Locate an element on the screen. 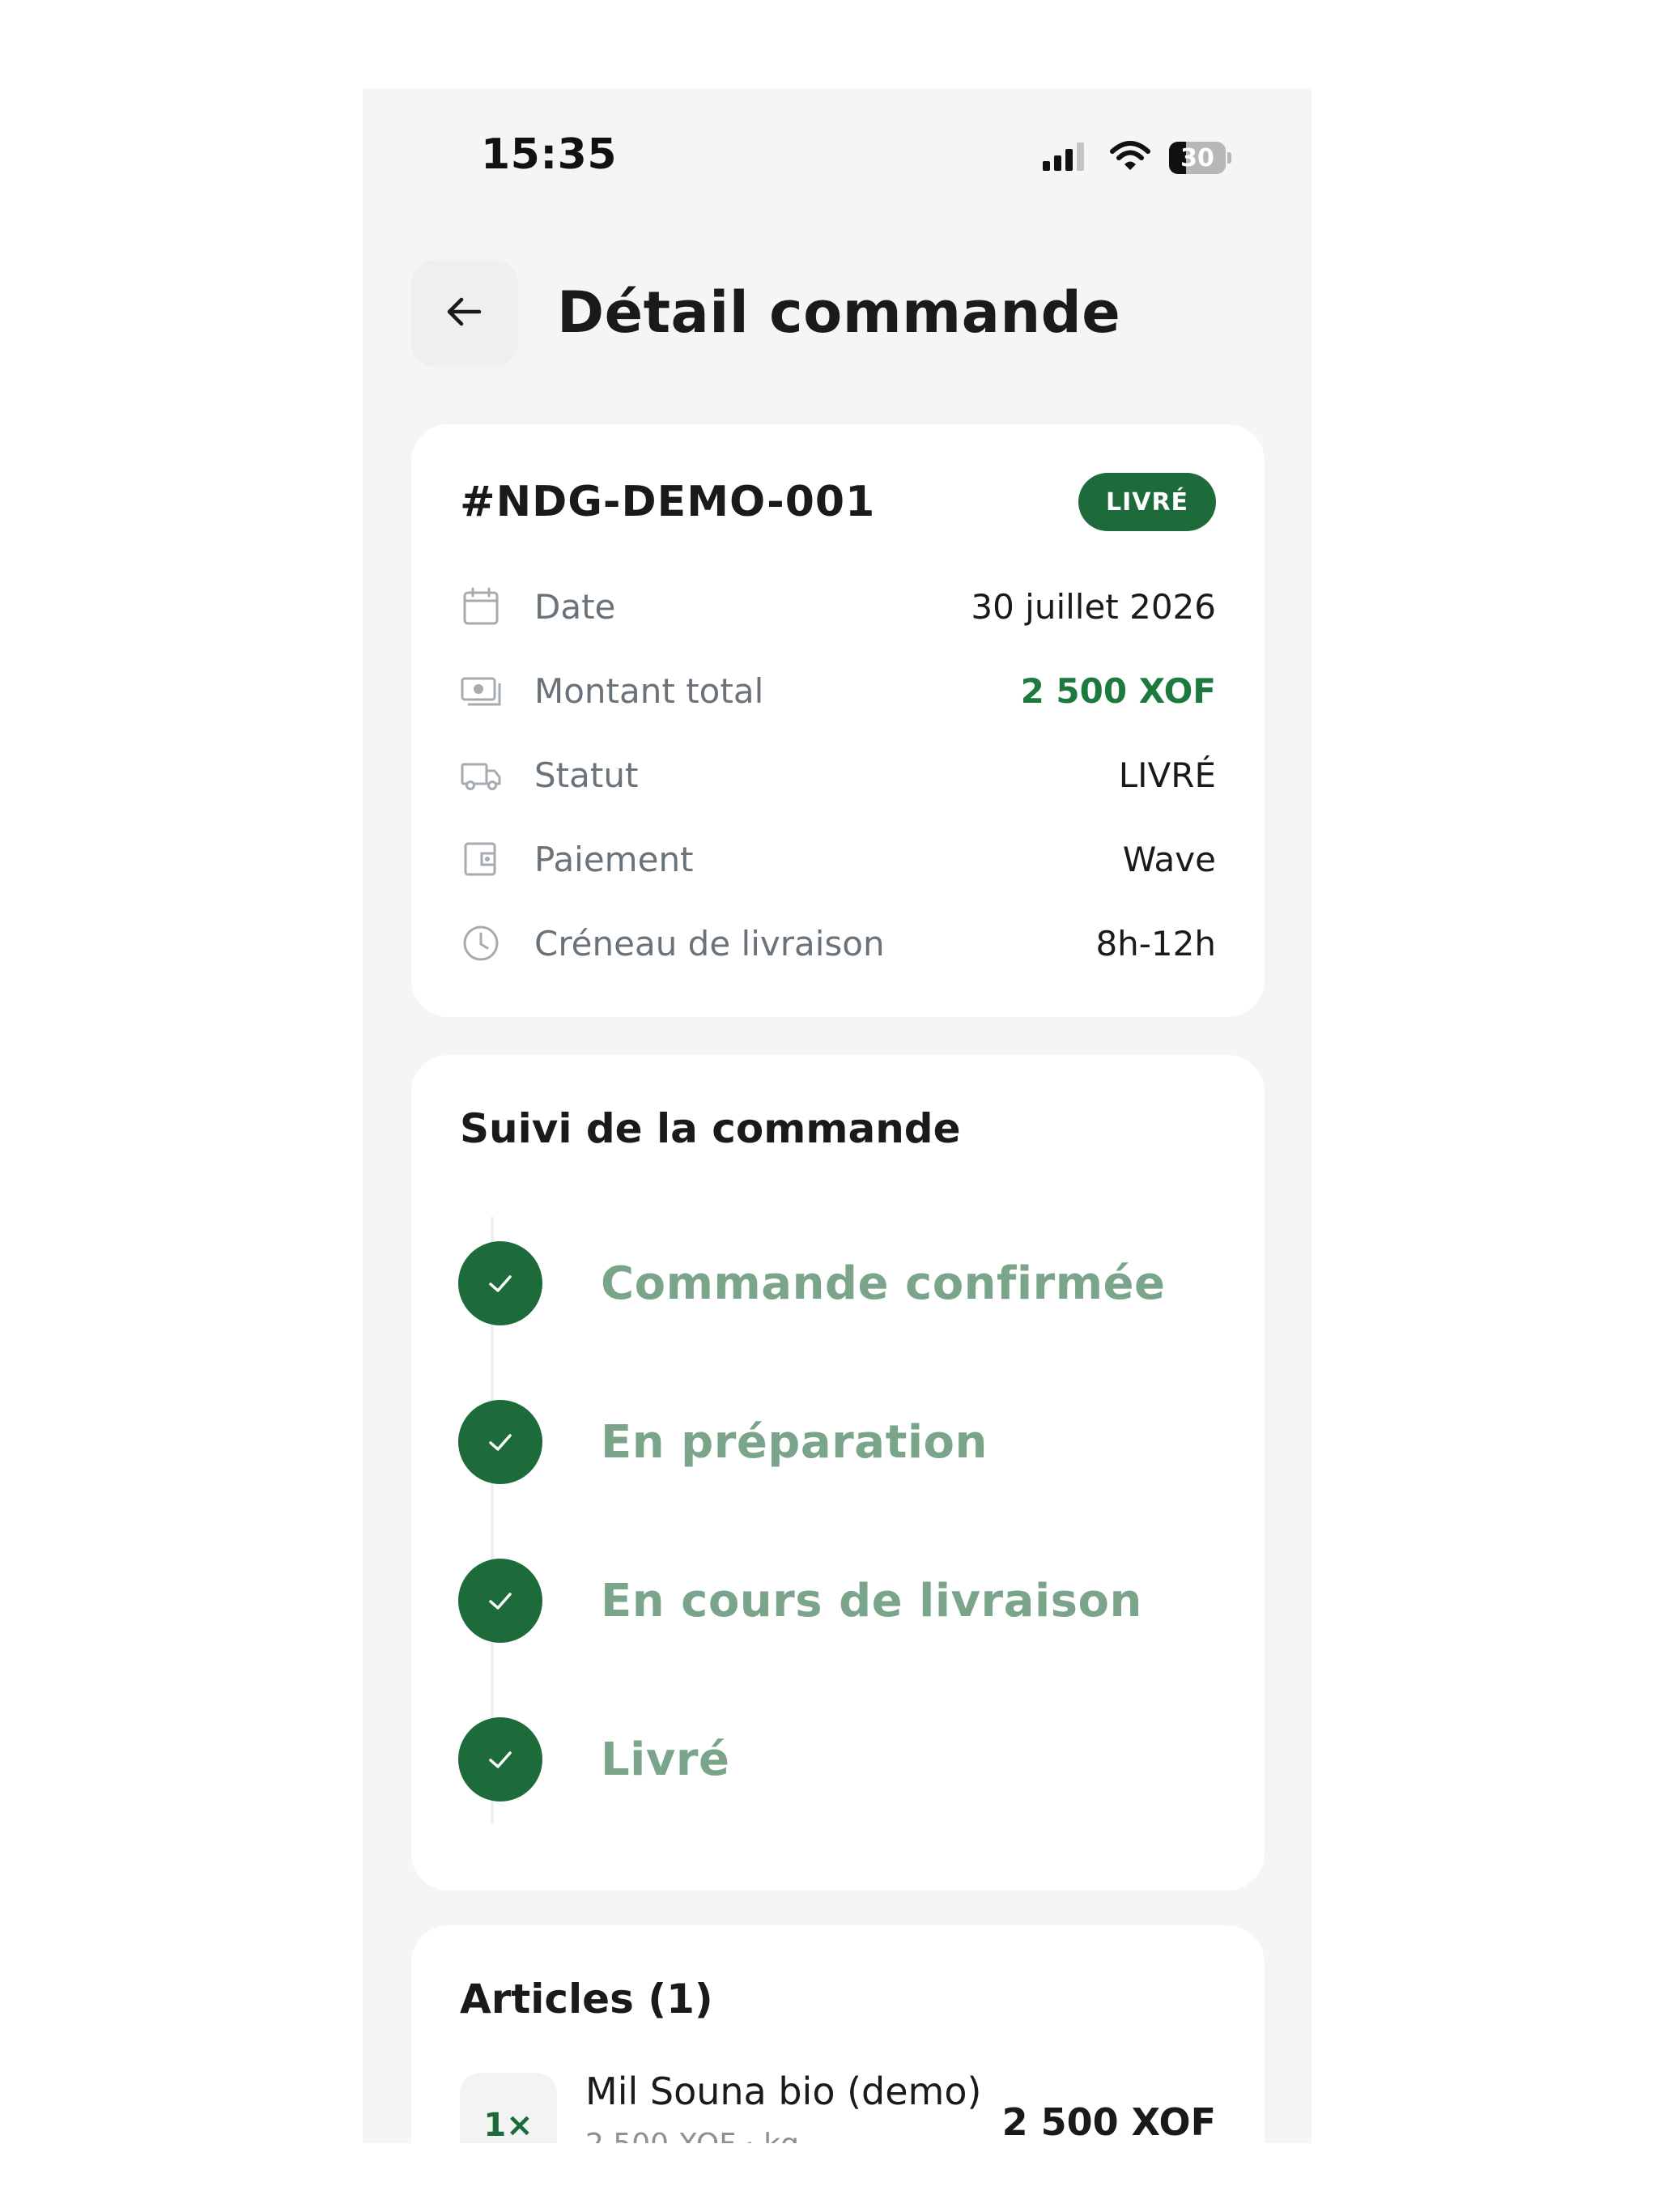  info-label: Créneau de livraison is located at coordinates (709, 943).